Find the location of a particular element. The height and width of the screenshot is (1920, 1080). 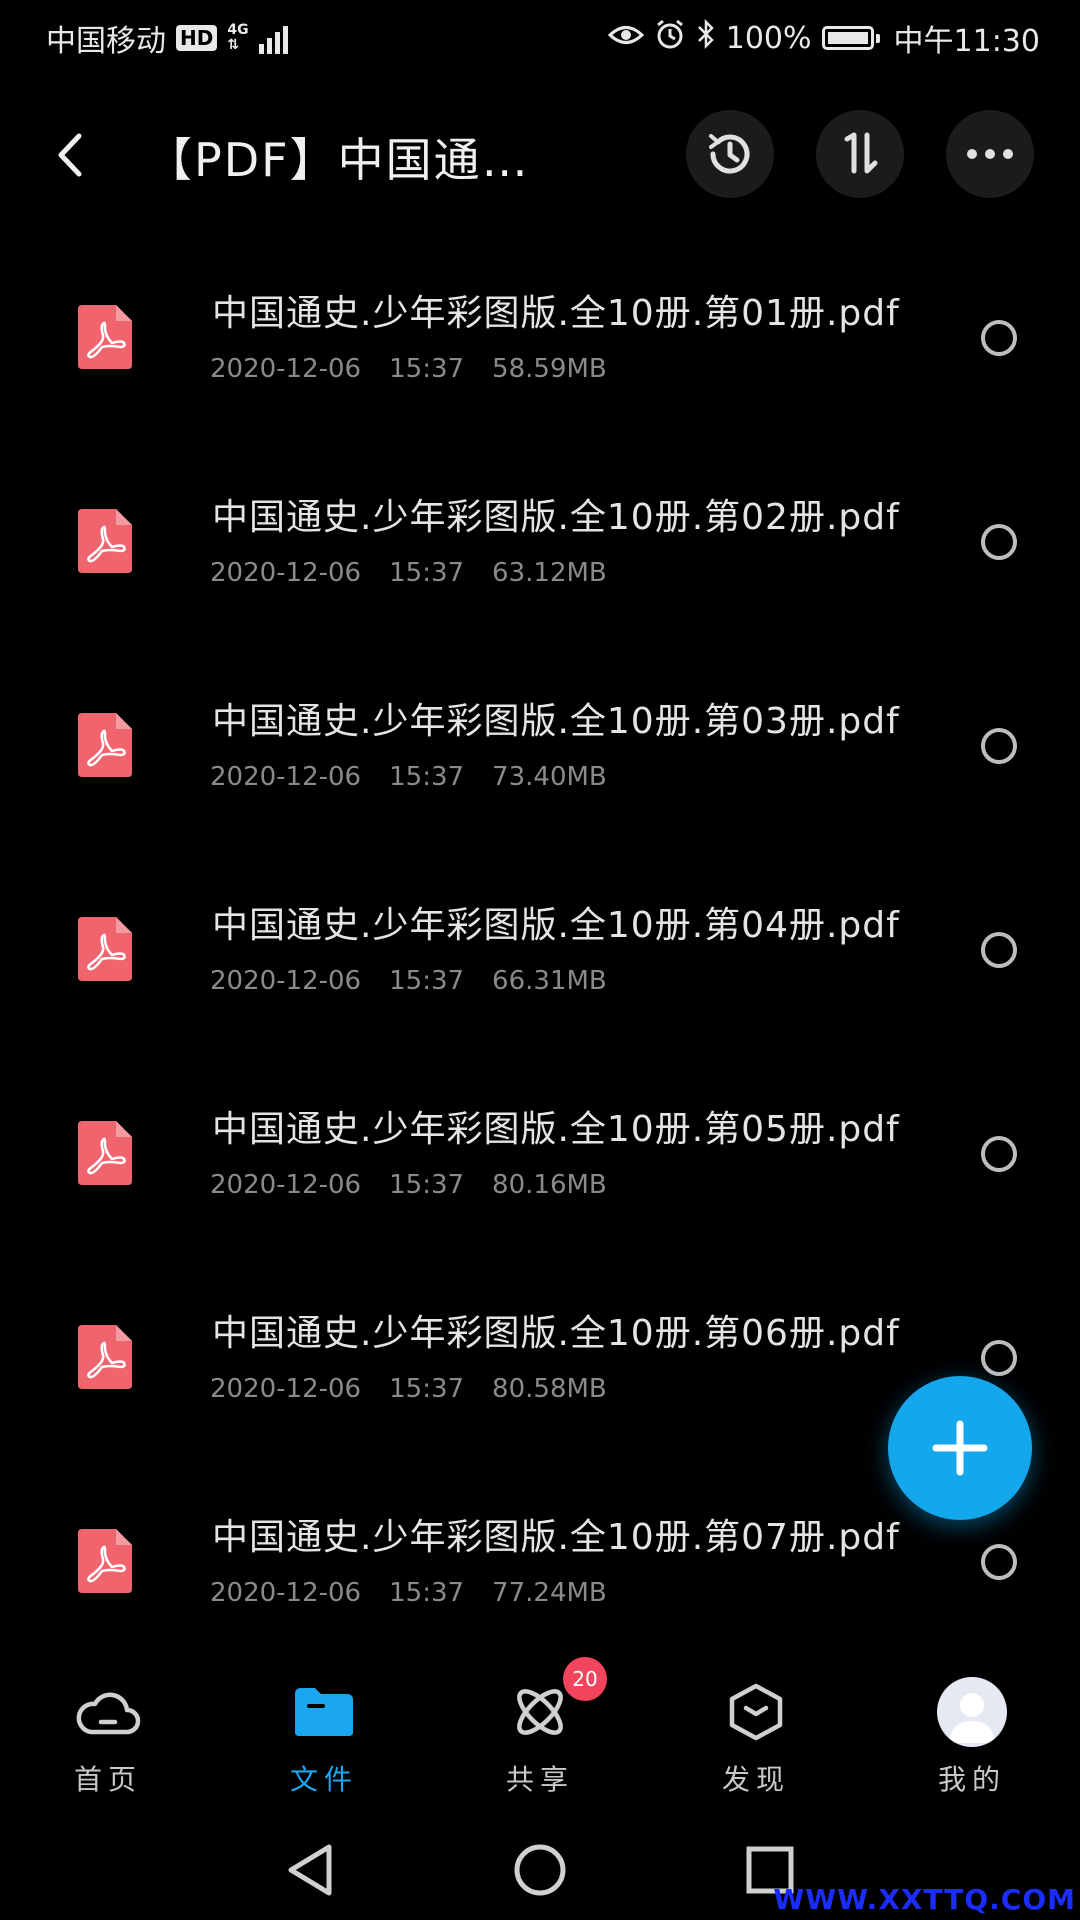

history-button is located at coordinates (730, 154).